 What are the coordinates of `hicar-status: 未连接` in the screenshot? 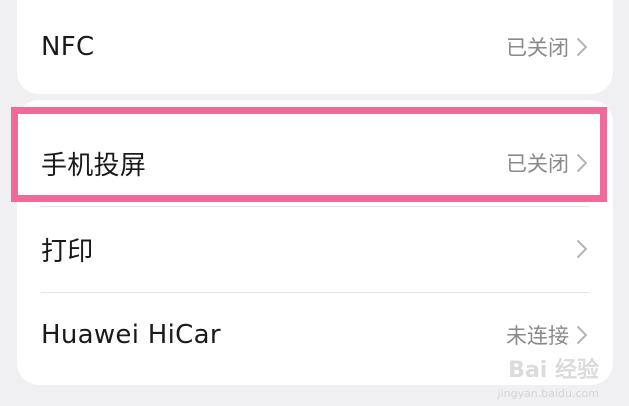 It's located at (537, 336).